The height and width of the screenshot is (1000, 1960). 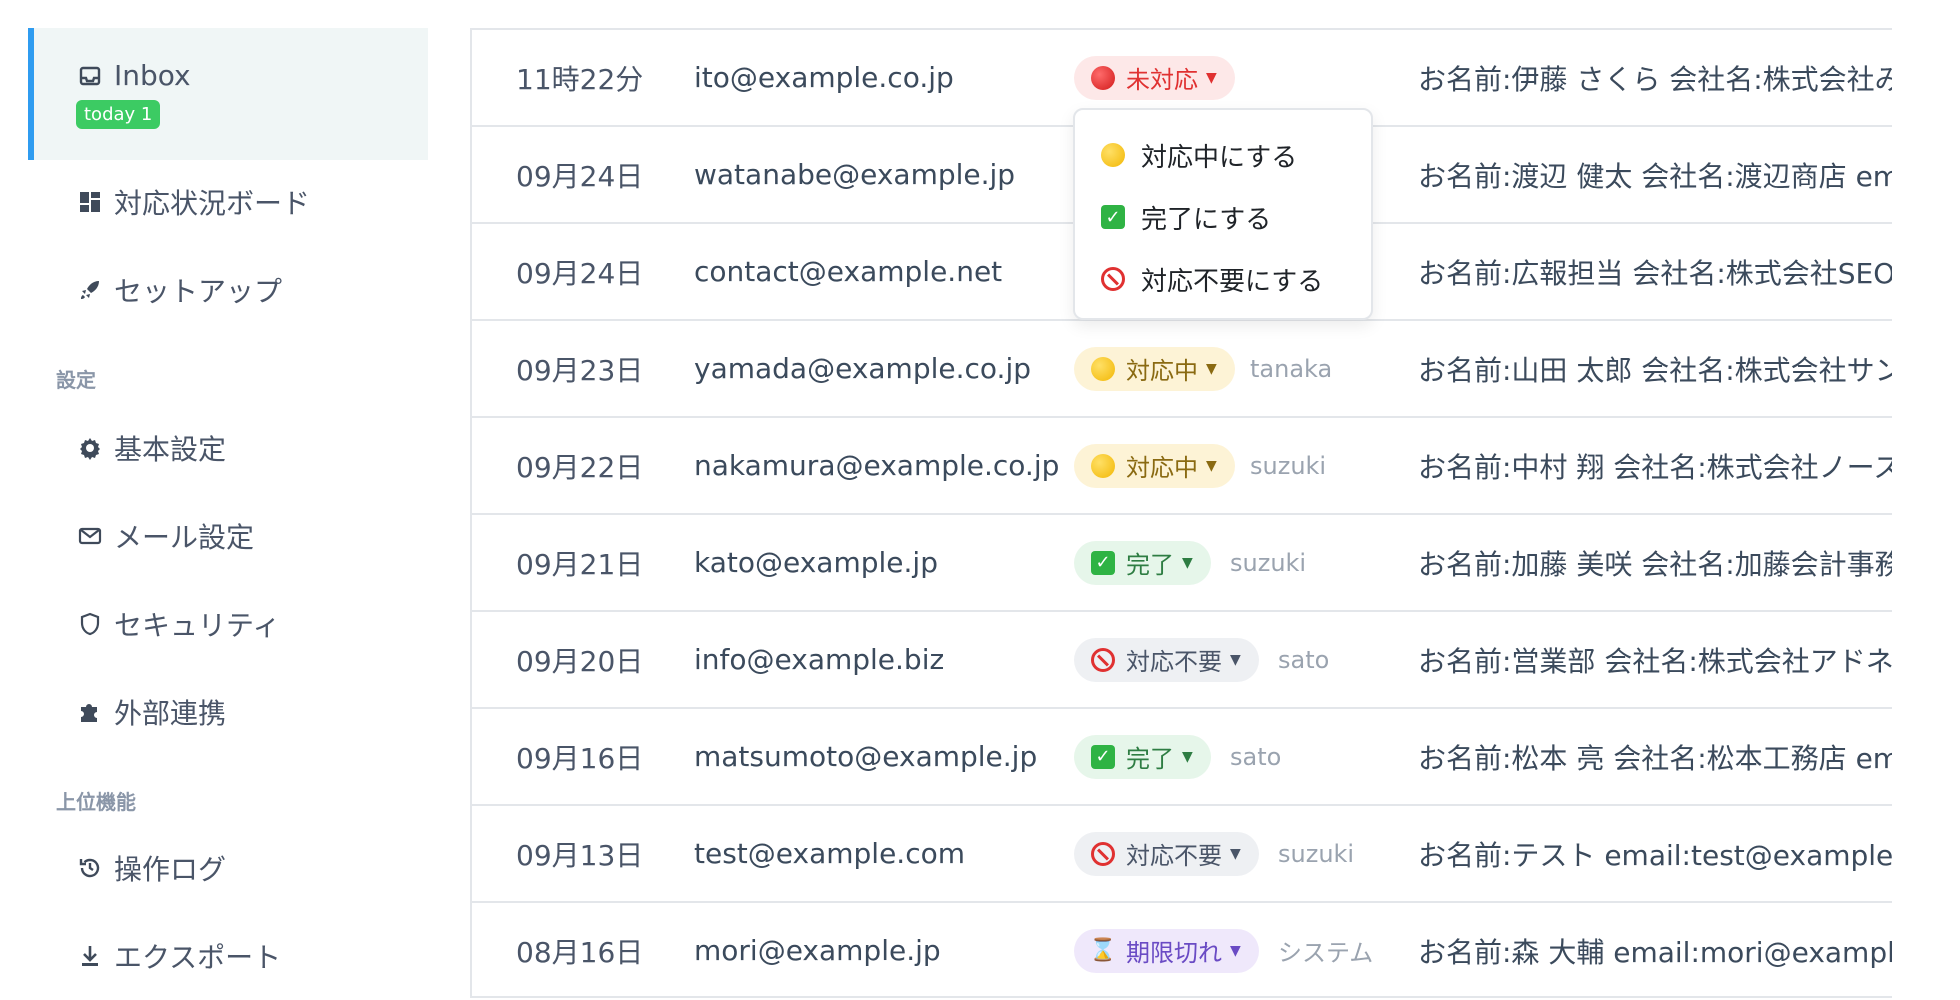 What do you see at coordinates (1655, 855) in the screenshot?
I see `row-detail: お名前:テスト email:test@example.com` at bounding box center [1655, 855].